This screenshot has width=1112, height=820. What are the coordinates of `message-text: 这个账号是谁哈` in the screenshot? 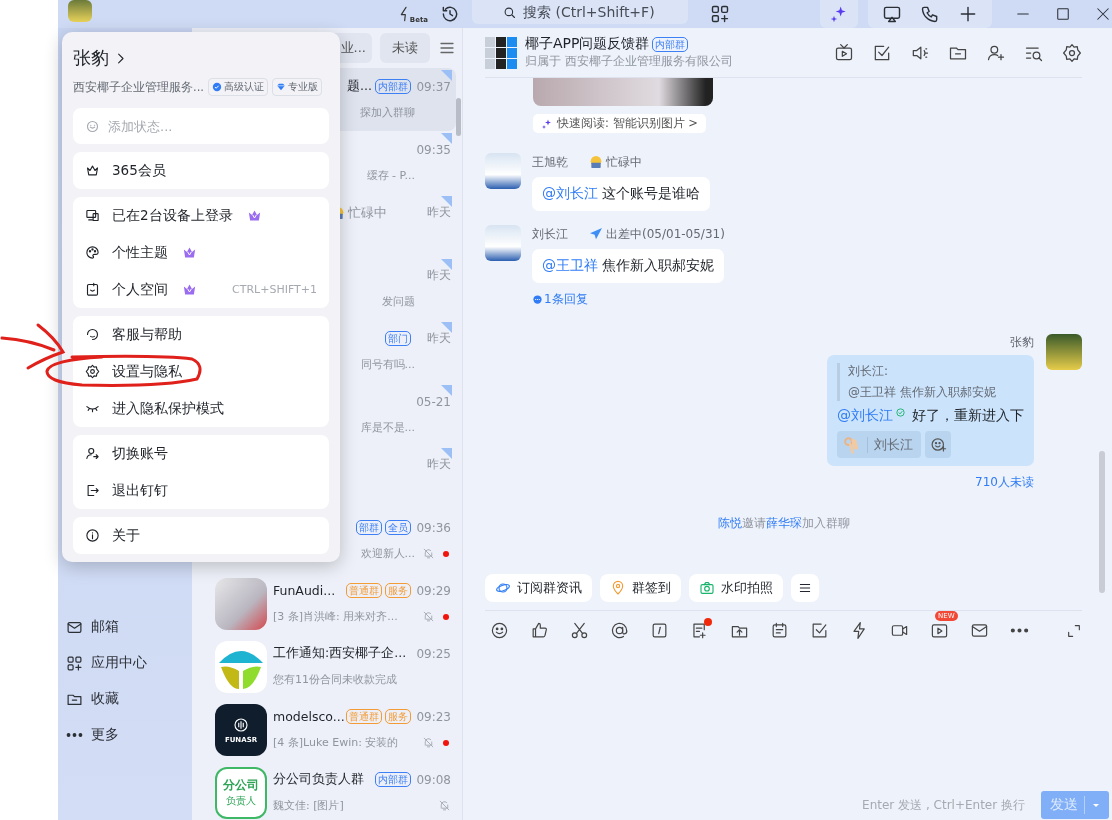 It's located at (651, 194).